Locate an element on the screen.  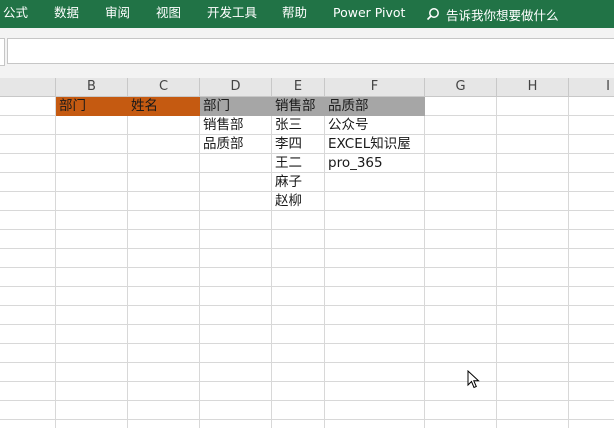
tab-data: 数据 is located at coordinates (66, 14).